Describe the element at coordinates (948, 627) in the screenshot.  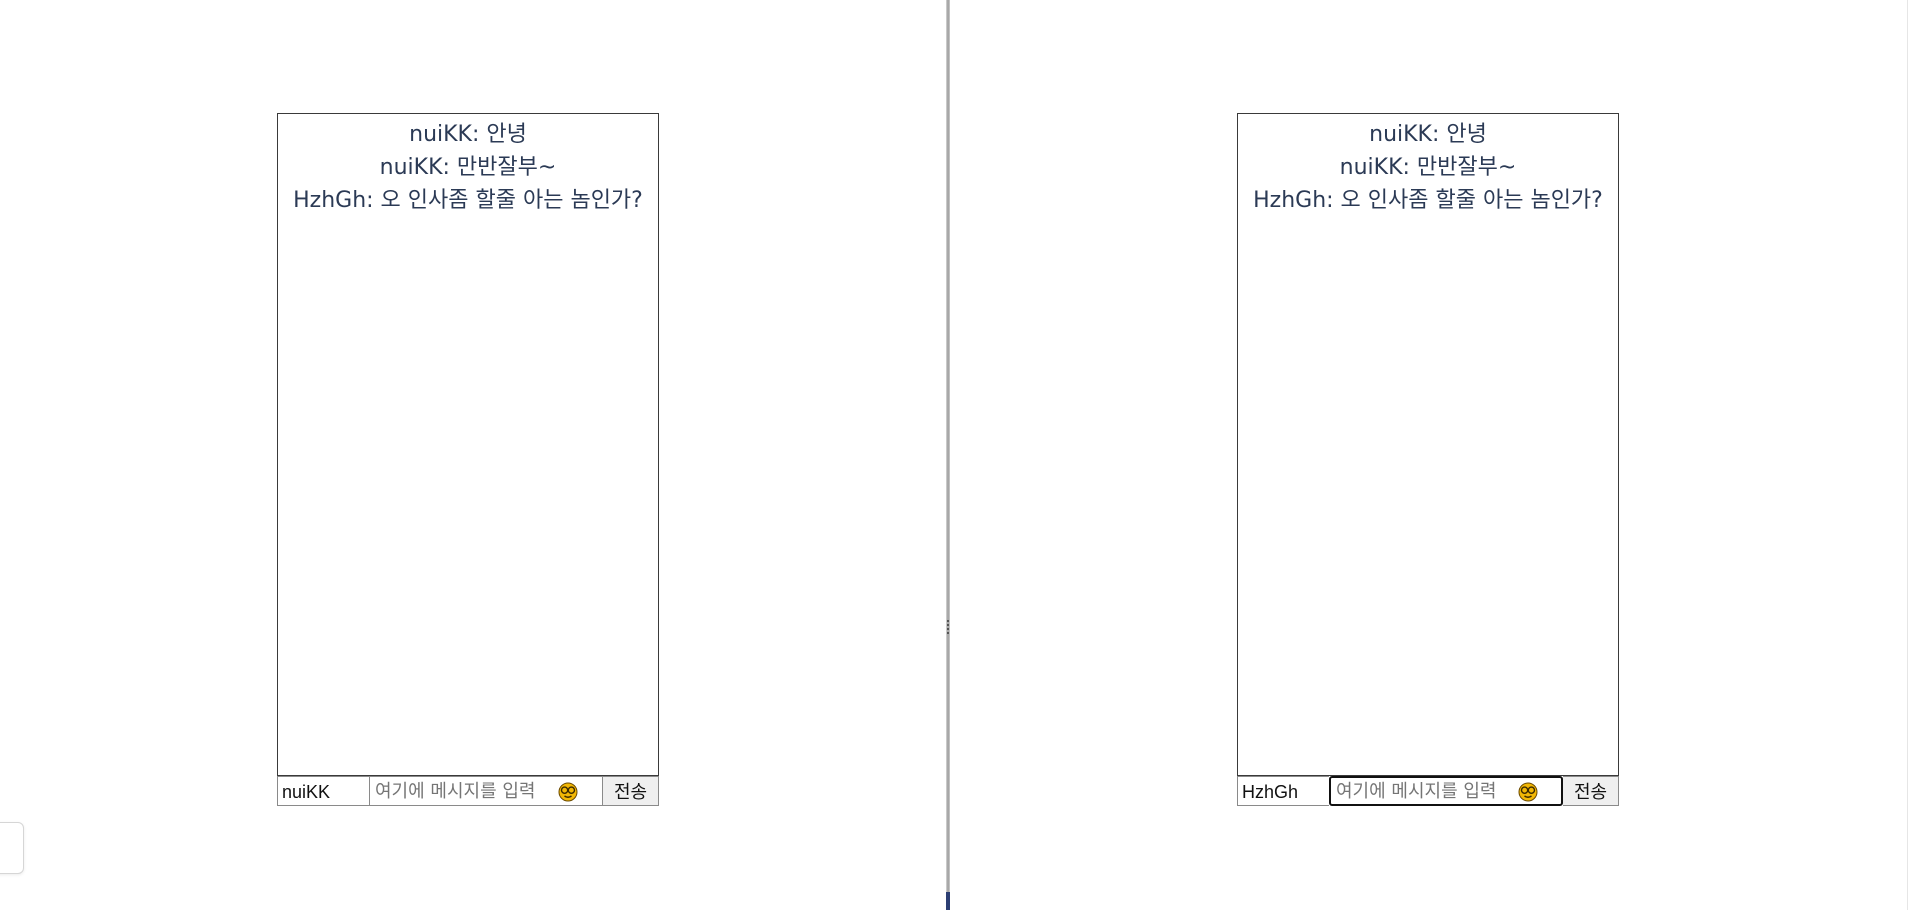
I see `divider-grip-icon` at that location.